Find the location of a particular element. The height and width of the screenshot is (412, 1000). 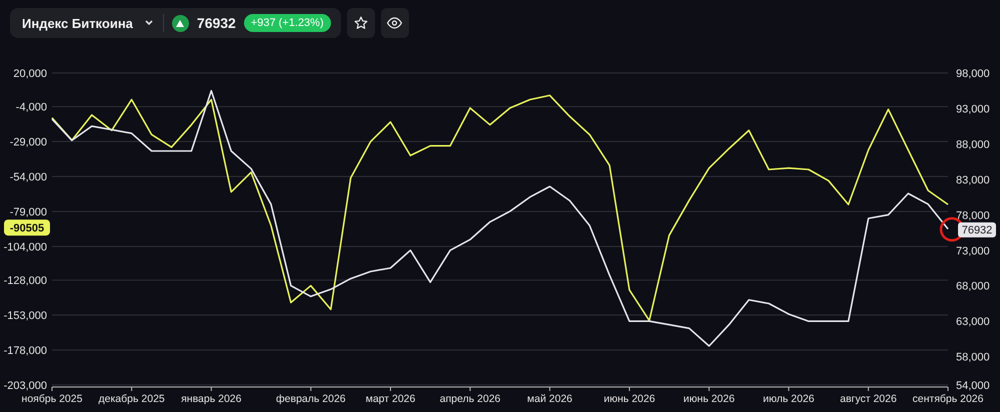

axis-tick-label: январь 2026 is located at coordinates (211, 399).